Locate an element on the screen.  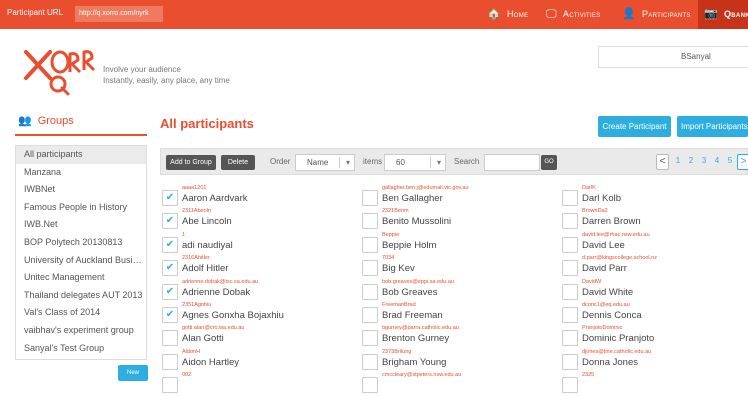
group-item: All participants is located at coordinates (81, 155).